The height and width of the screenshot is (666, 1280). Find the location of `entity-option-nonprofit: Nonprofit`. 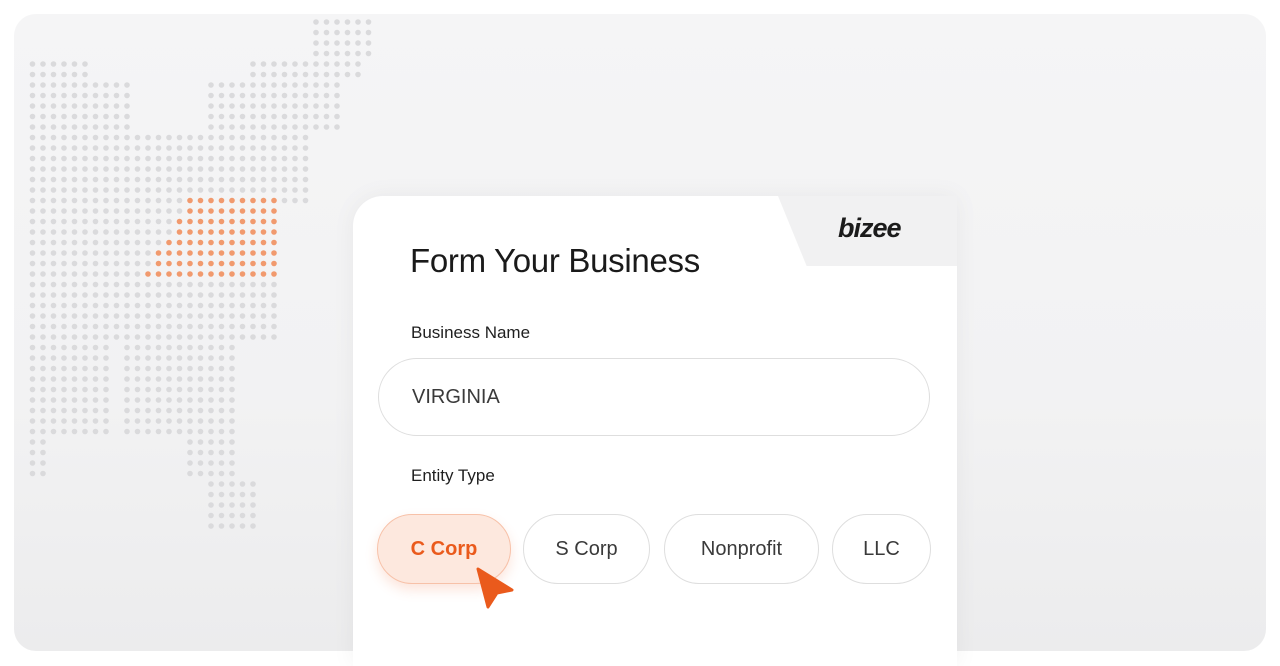

entity-option-nonprofit: Nonprofit is located at coordinates (741, 549).